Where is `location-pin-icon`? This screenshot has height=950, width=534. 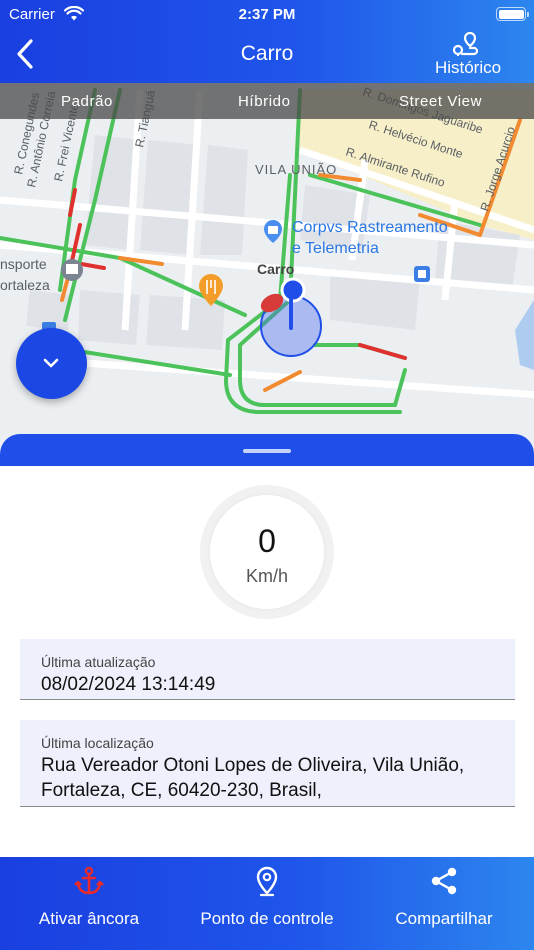
location-pin-icon is located at coordinates (267, 881).